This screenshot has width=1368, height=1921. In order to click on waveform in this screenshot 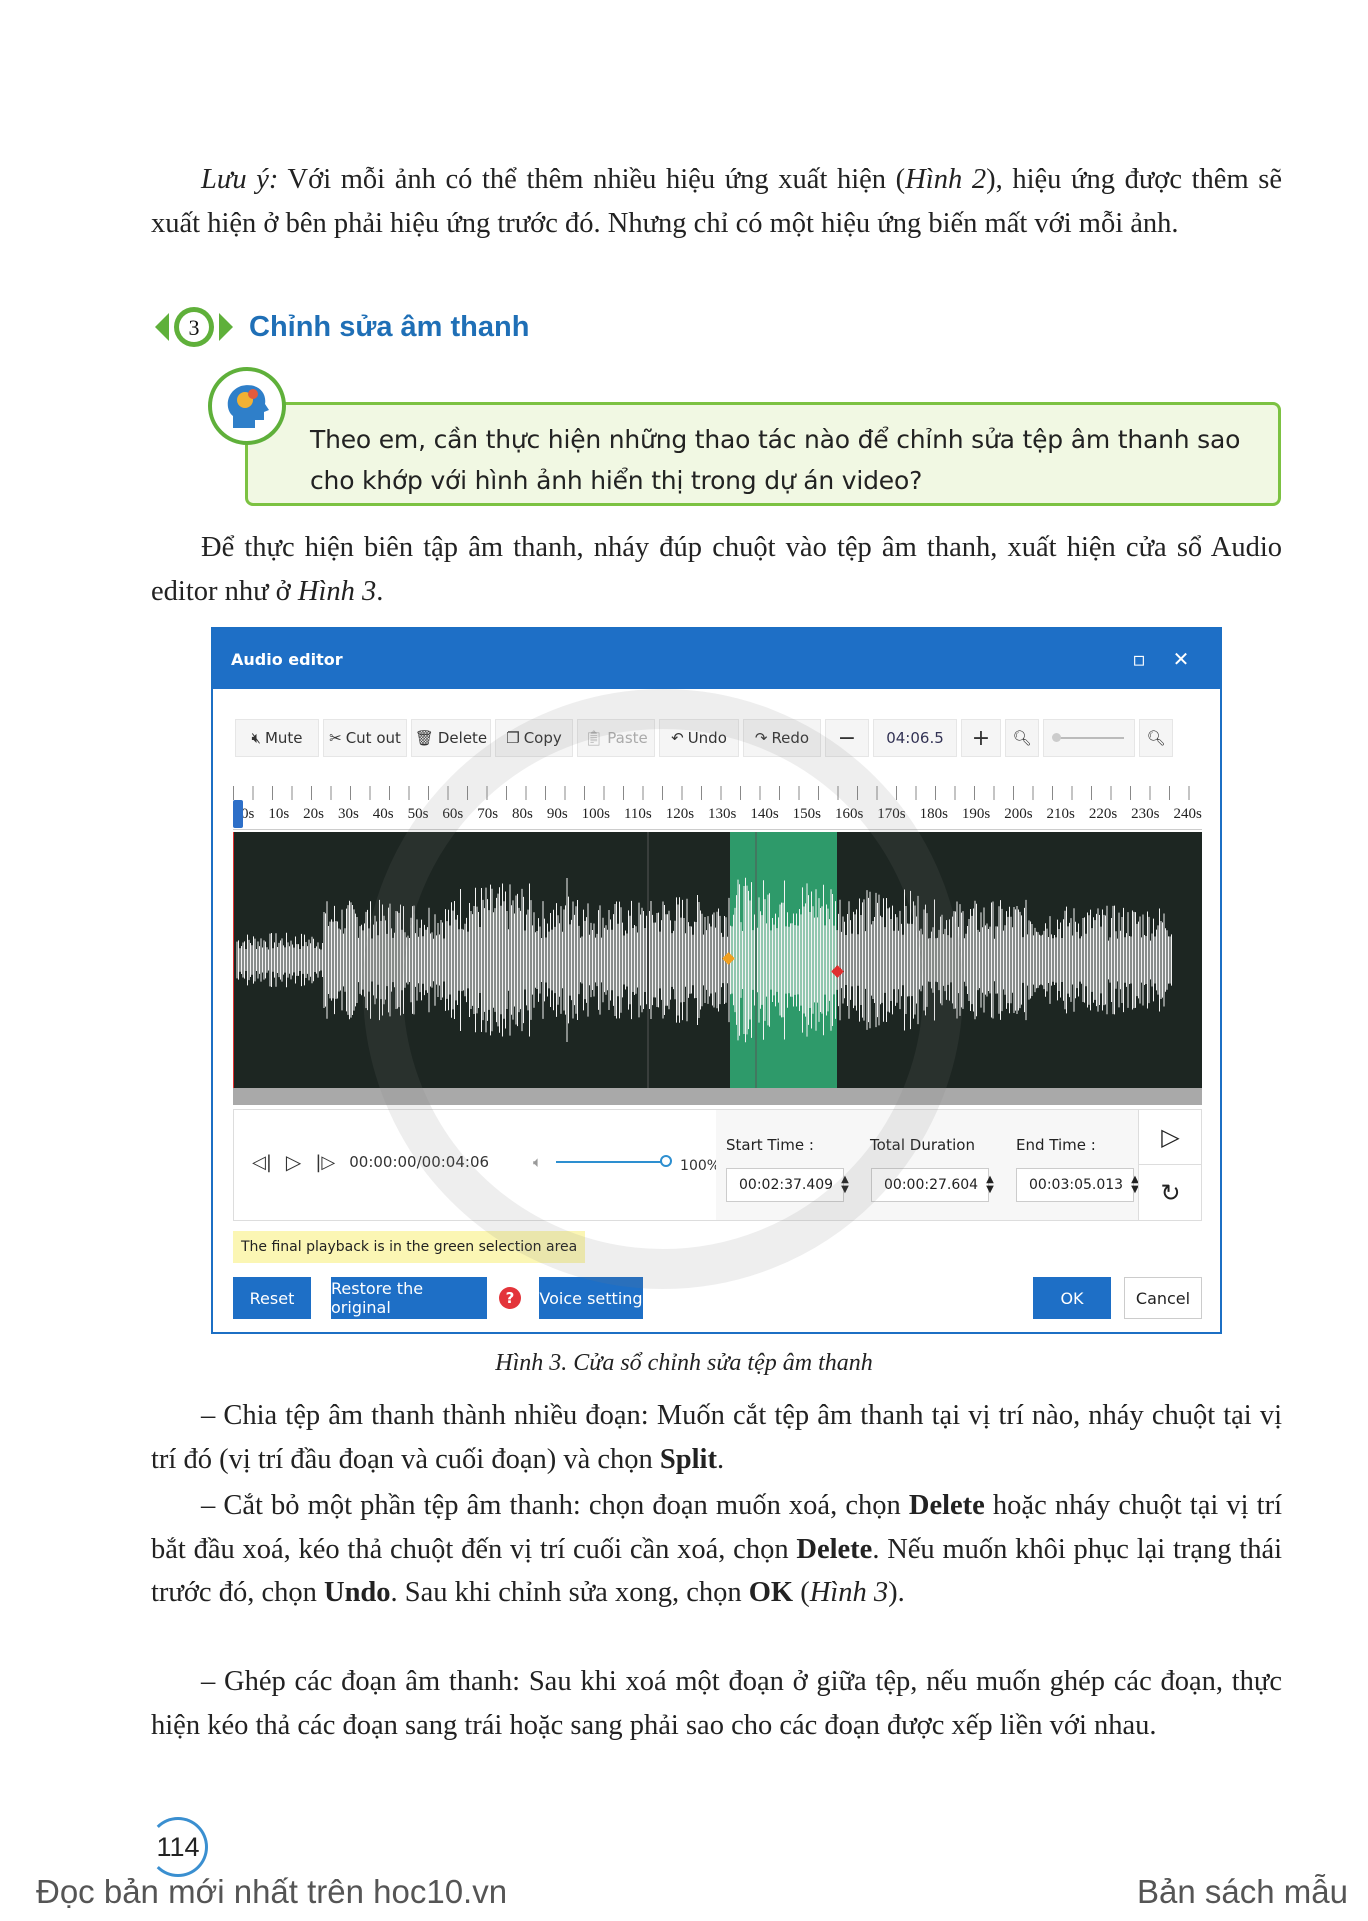, I will do `click(717, 960)`.